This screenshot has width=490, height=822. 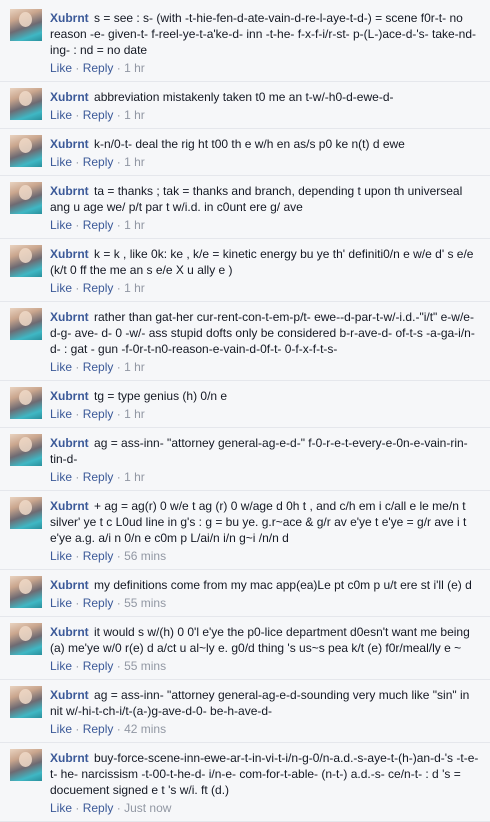 I want to click on timestamp: Just now, so click(x=147, y=808).